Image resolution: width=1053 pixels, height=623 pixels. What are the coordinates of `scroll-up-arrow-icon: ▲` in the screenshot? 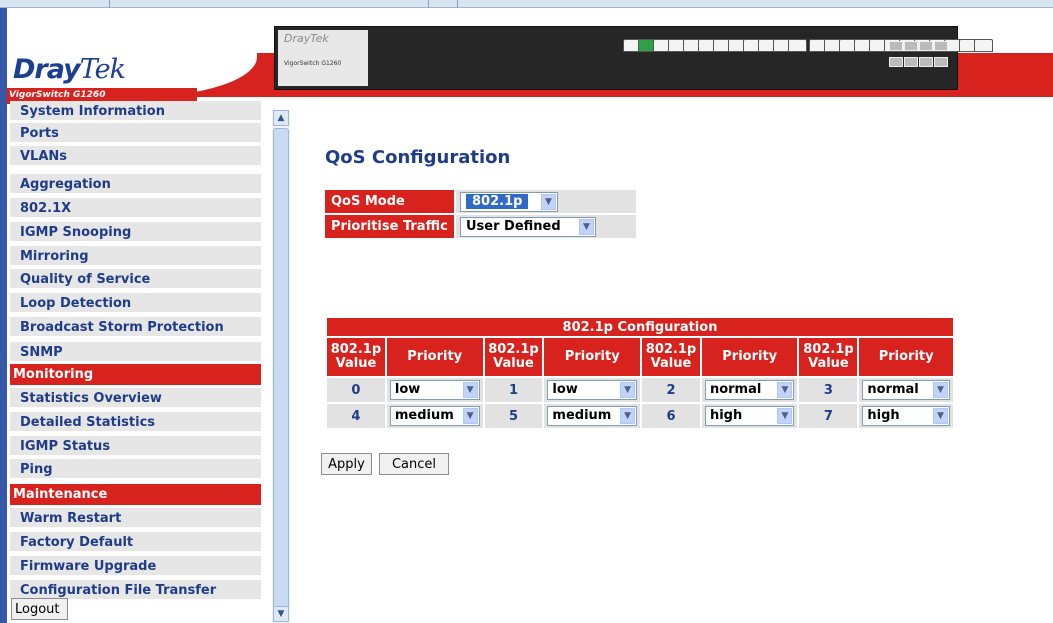 It's located at (281, 118).